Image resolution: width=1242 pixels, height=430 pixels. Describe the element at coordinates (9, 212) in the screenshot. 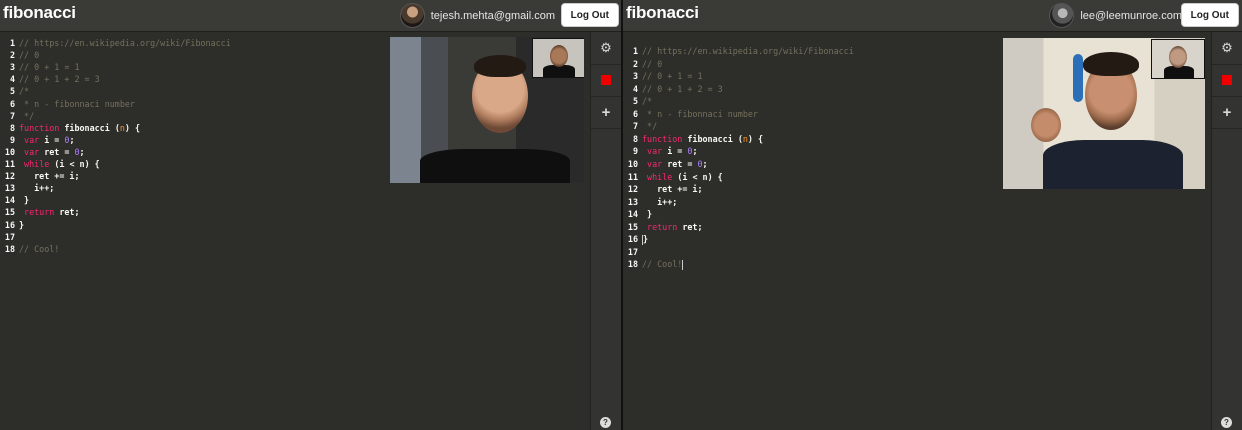

I see `line-number: 15` at that location.